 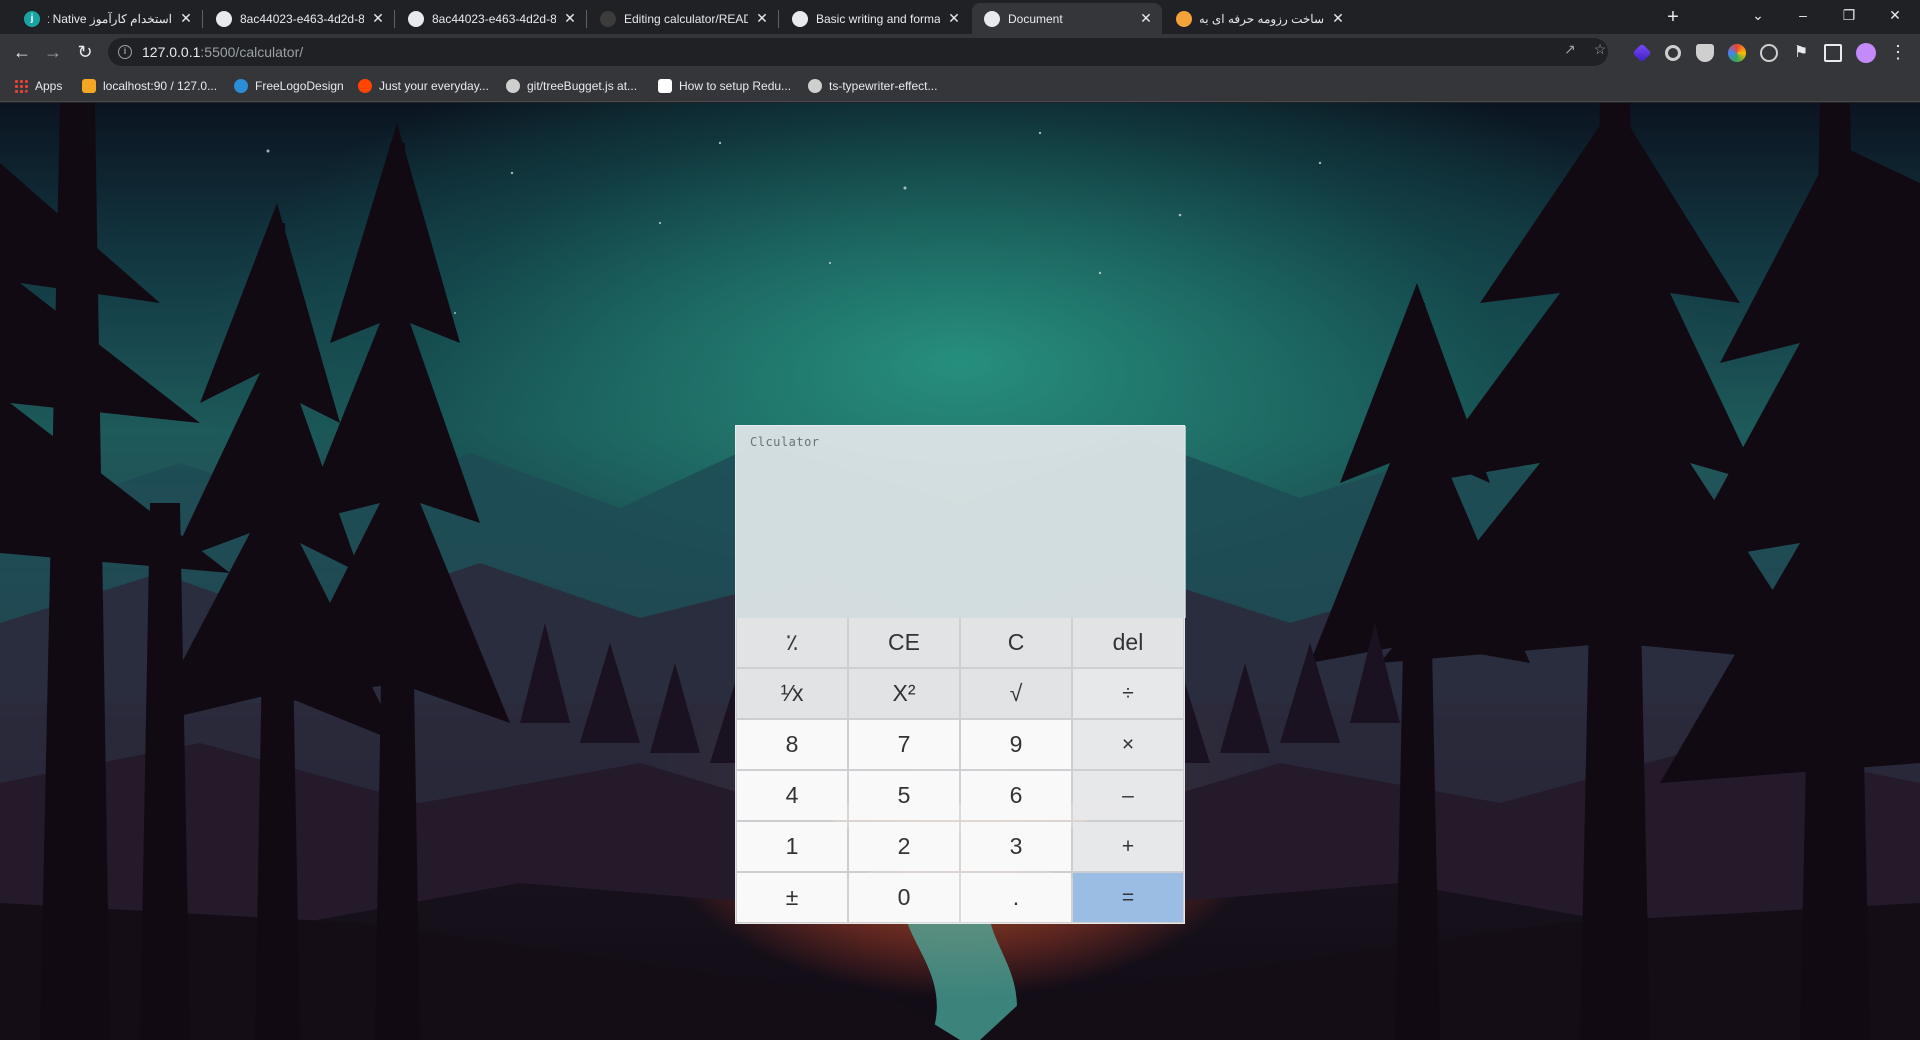 What do you see at coordinates (665, 86) in the screenshot?
I see `medium-icon` at bounding box center [665, 86].